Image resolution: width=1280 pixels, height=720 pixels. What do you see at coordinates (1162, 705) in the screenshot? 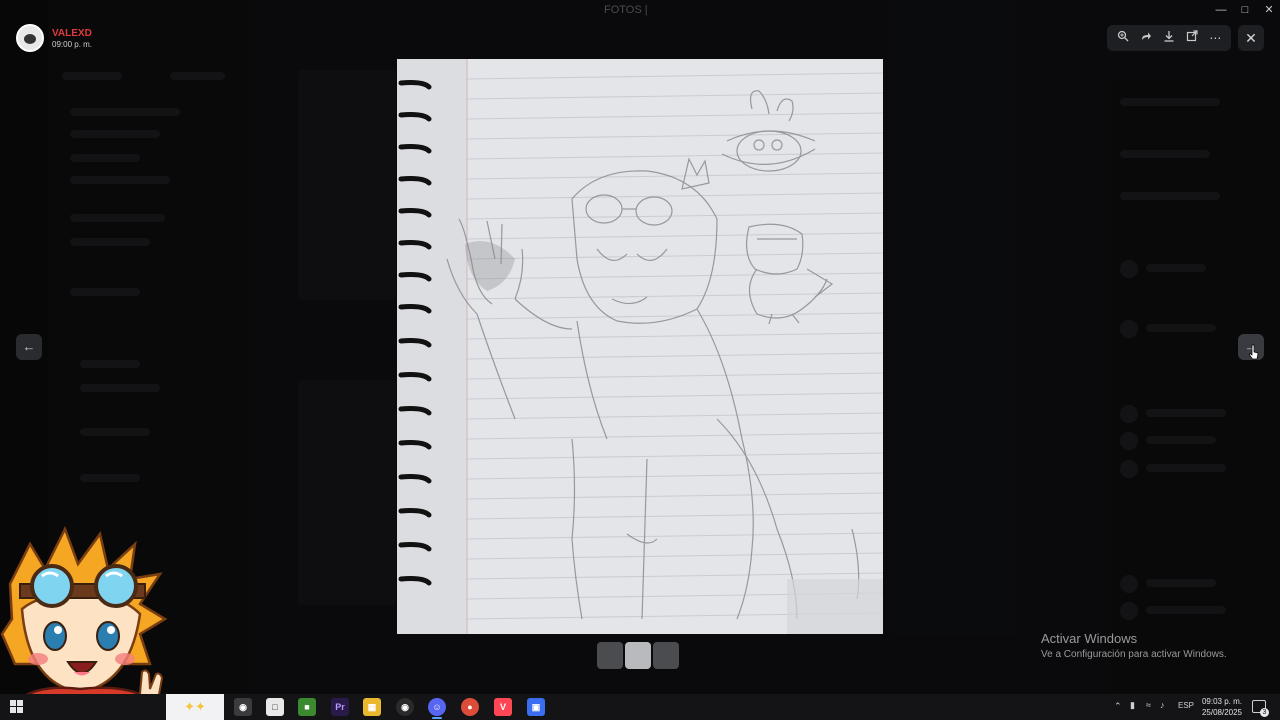
I see `volume-icon: ♪` at bounding box center [1162, 705].